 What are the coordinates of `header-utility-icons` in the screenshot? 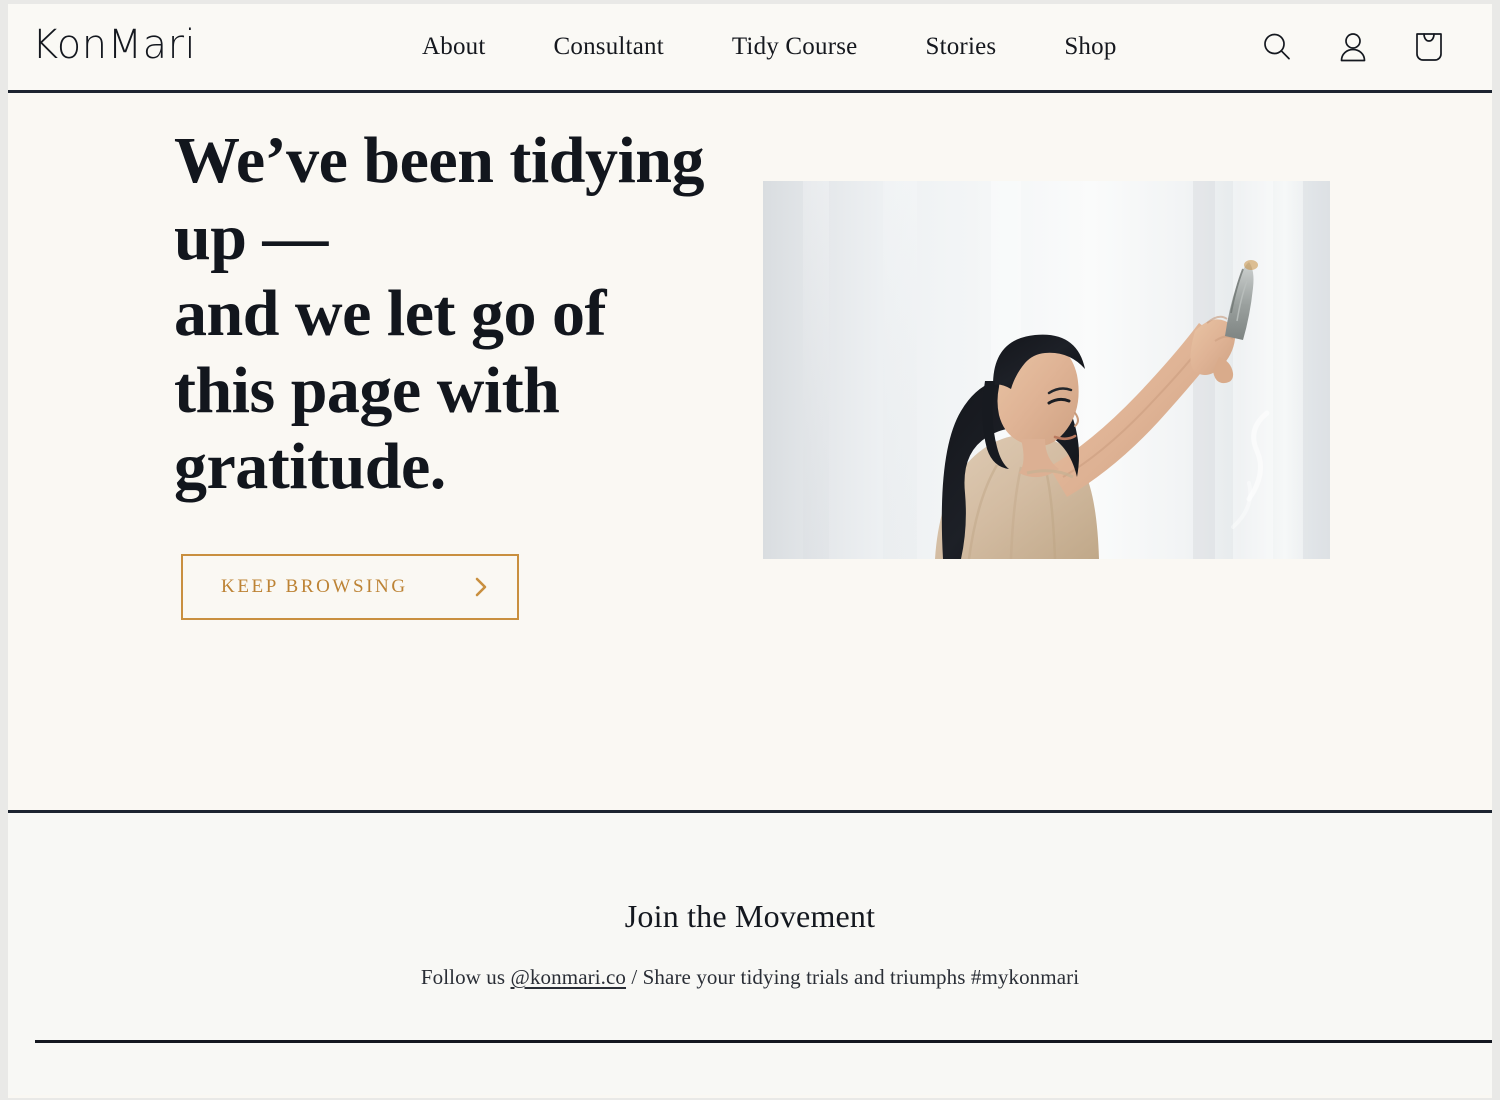 It's located at (1353, 47).